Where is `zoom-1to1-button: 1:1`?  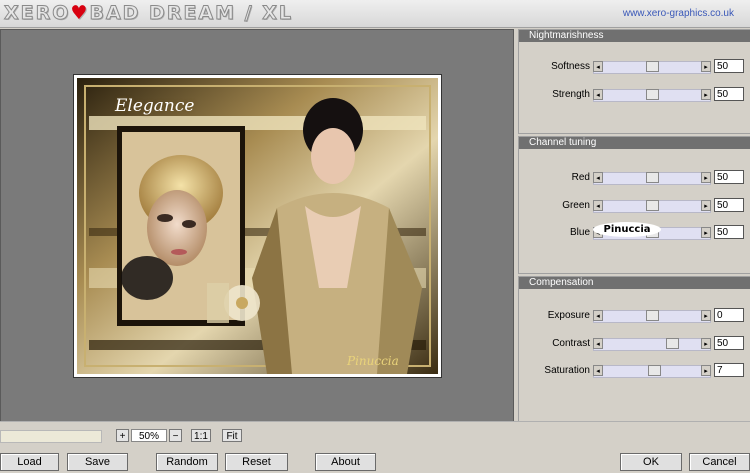 zoom-1to1-button: 1:1 is located at coordinates (201, 435).